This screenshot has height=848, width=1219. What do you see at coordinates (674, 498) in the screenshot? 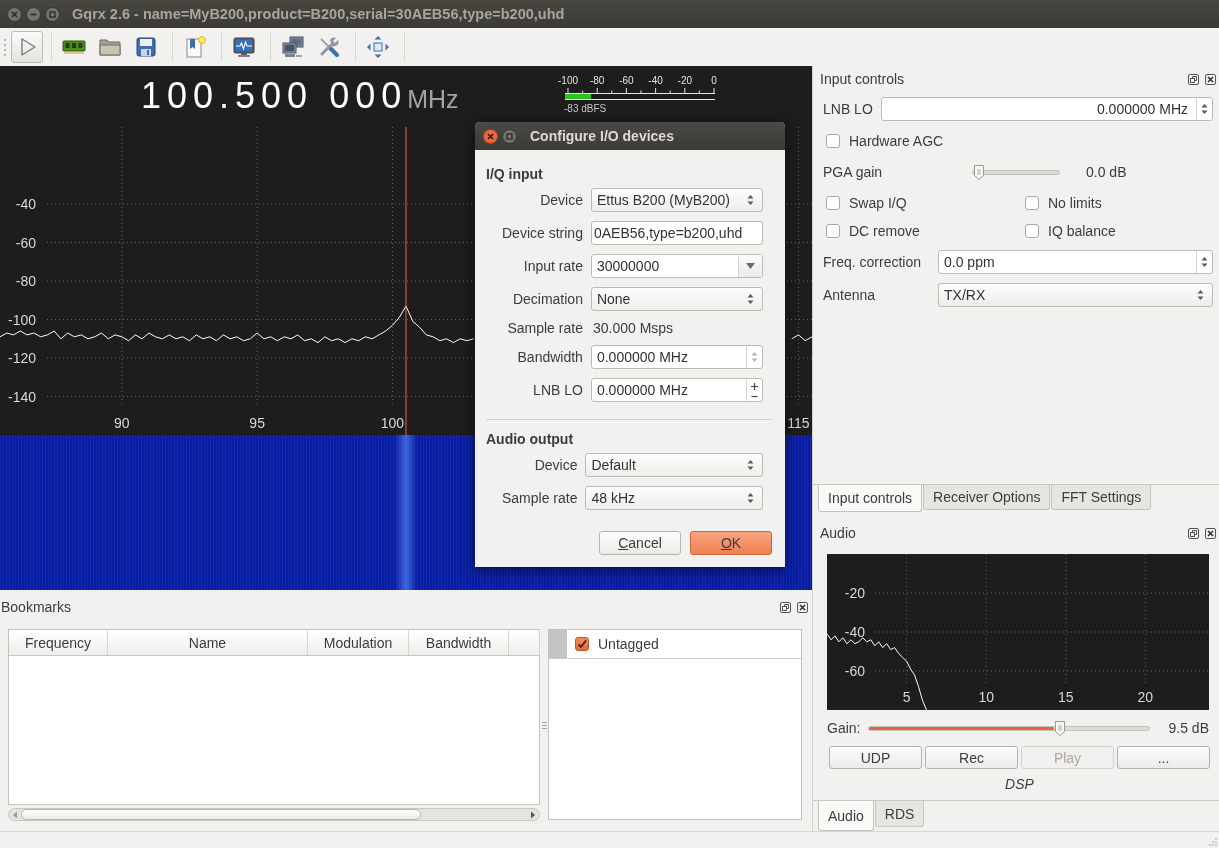
I see `dropdown: 48 kHz` at bounding box center [674, 498].